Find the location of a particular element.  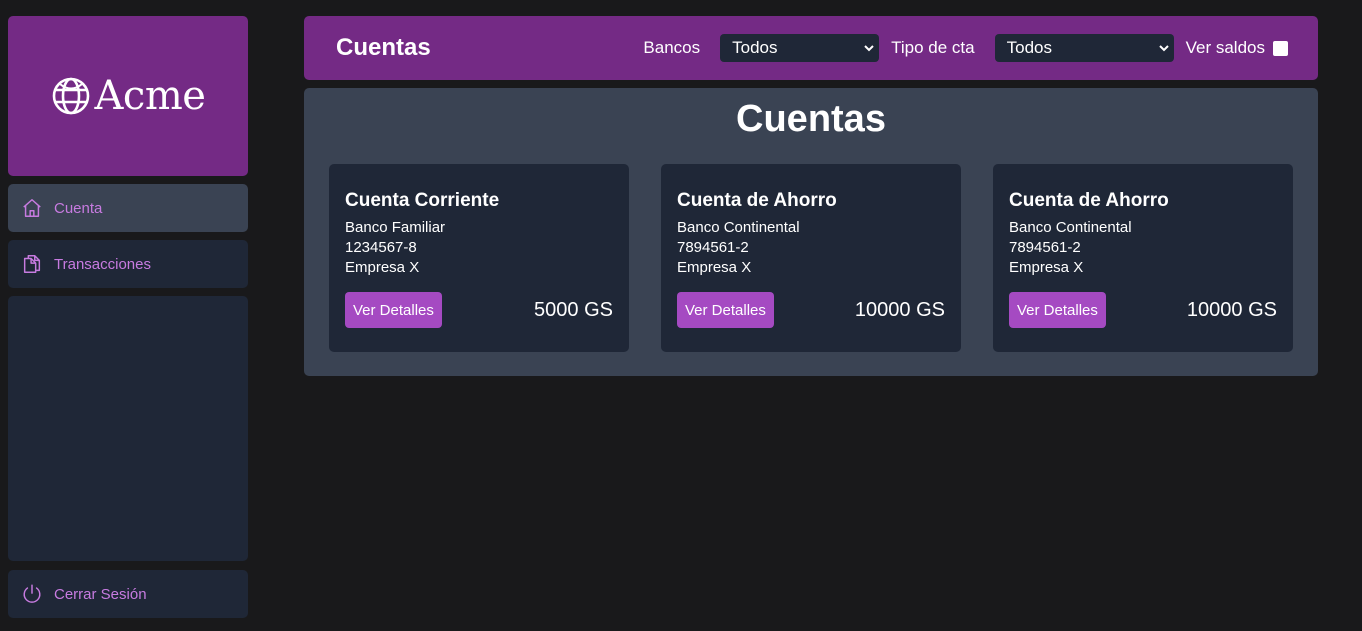

bancos-select-value: Todos is located at coordinates (755, 47).